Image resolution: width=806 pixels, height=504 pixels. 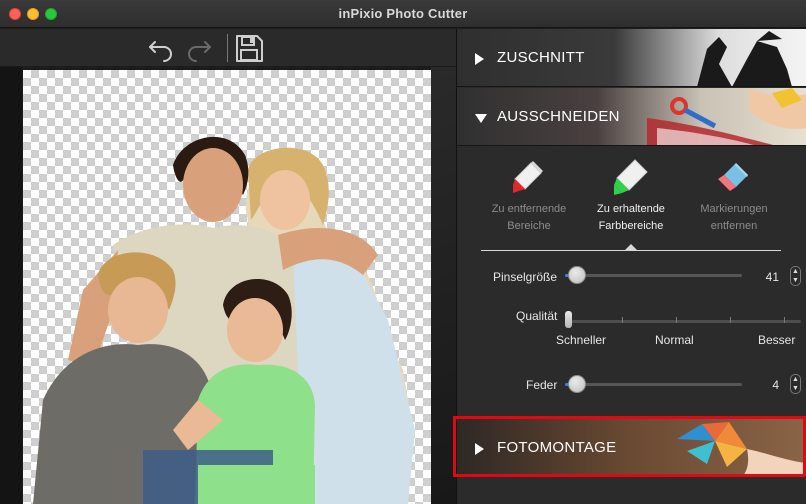 What do you see at coordinates (631, 177) in the screenshot?
I see `green-marker-icon` at bounding box center [631, 177].